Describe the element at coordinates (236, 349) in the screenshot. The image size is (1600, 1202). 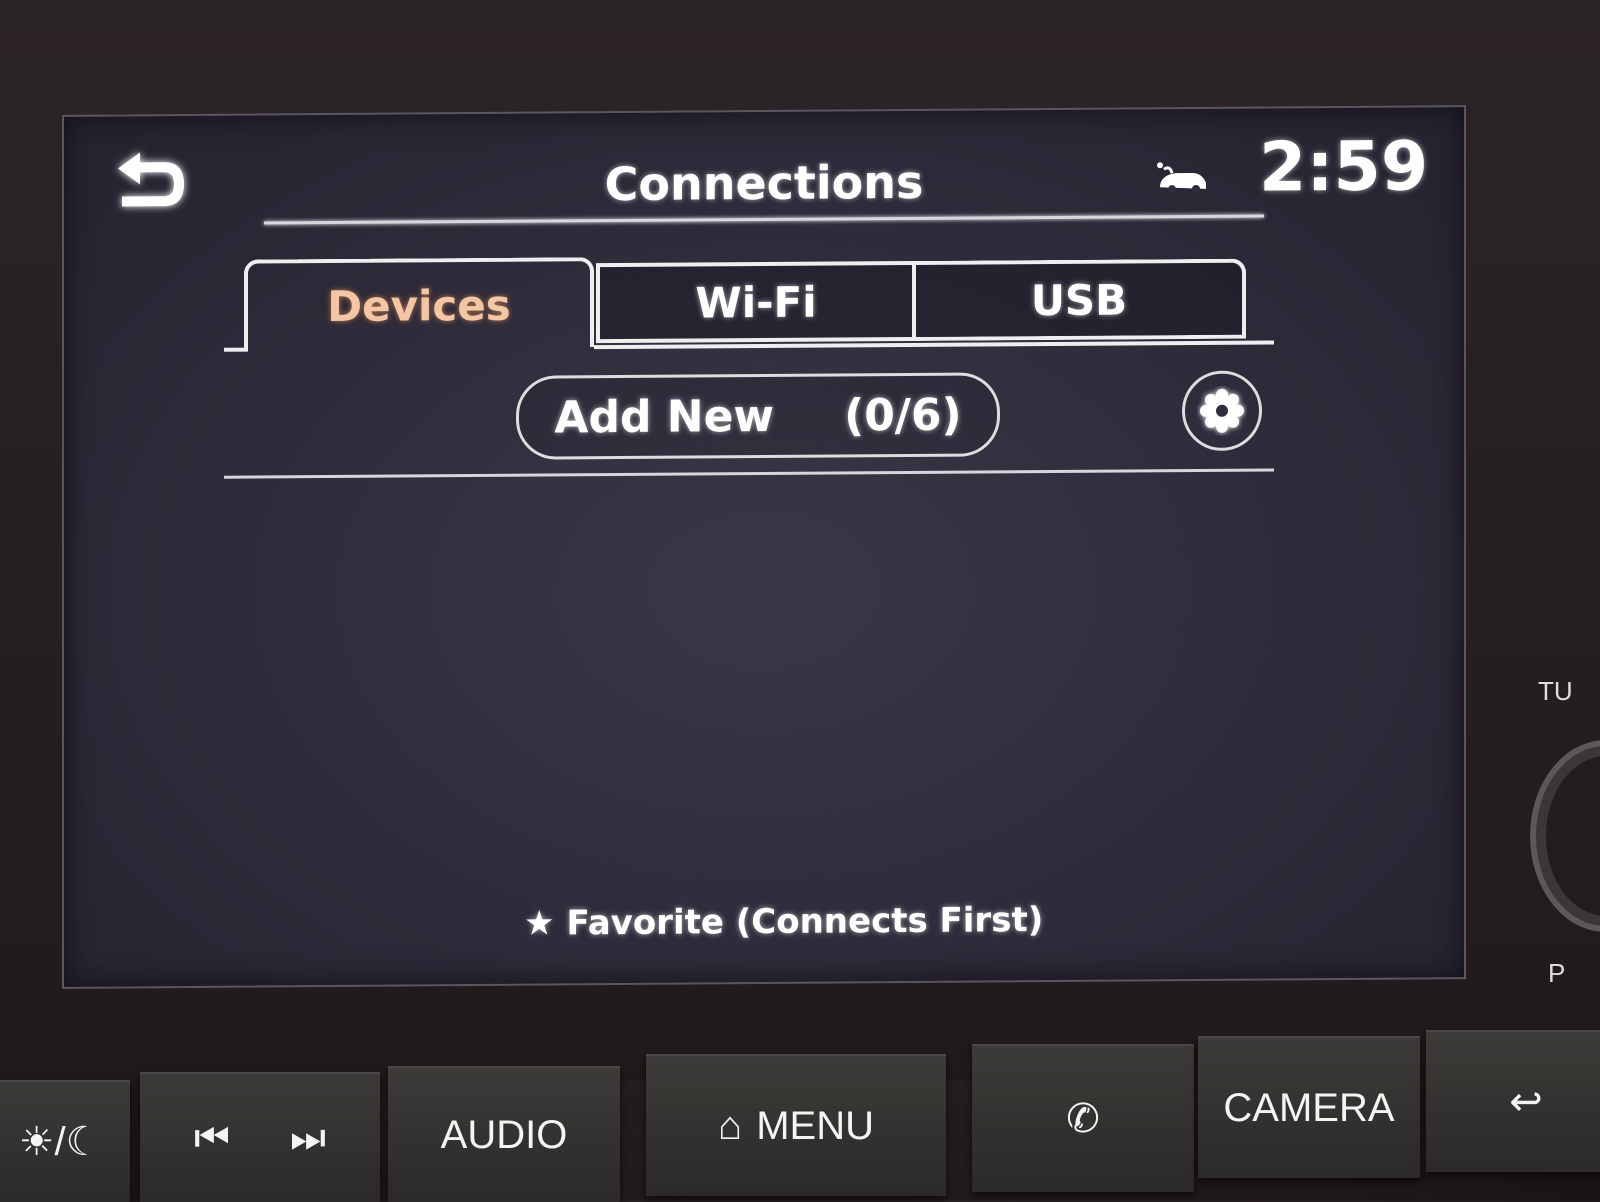
I see `tab-baseline` at that location.